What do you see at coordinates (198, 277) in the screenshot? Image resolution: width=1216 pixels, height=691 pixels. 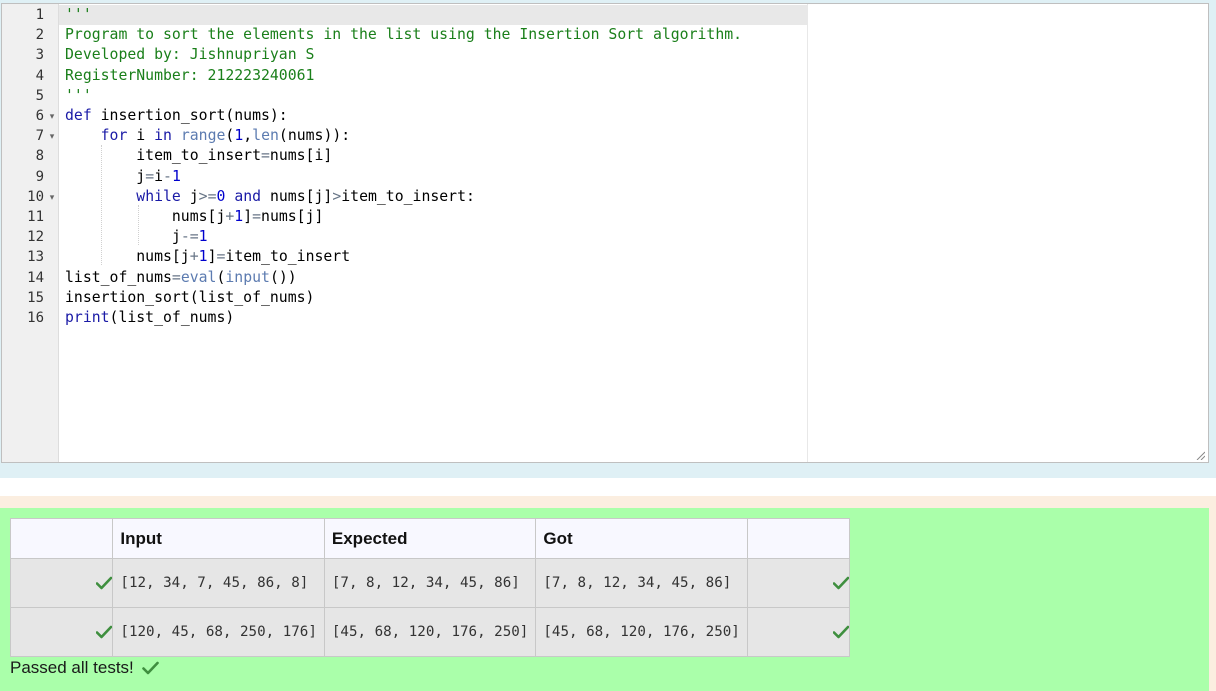 I see `code-token: eval` at bounding box center [198, 277].